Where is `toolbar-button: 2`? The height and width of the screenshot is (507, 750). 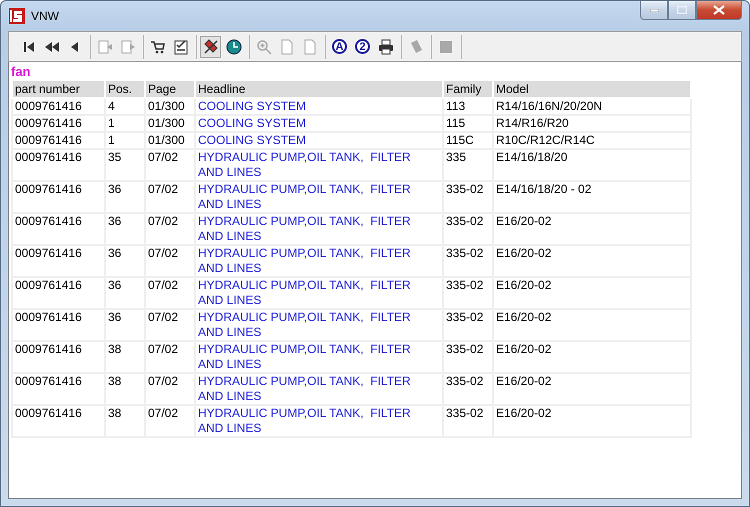
toolbar-button: 2 is located at coordinates (362, 47).